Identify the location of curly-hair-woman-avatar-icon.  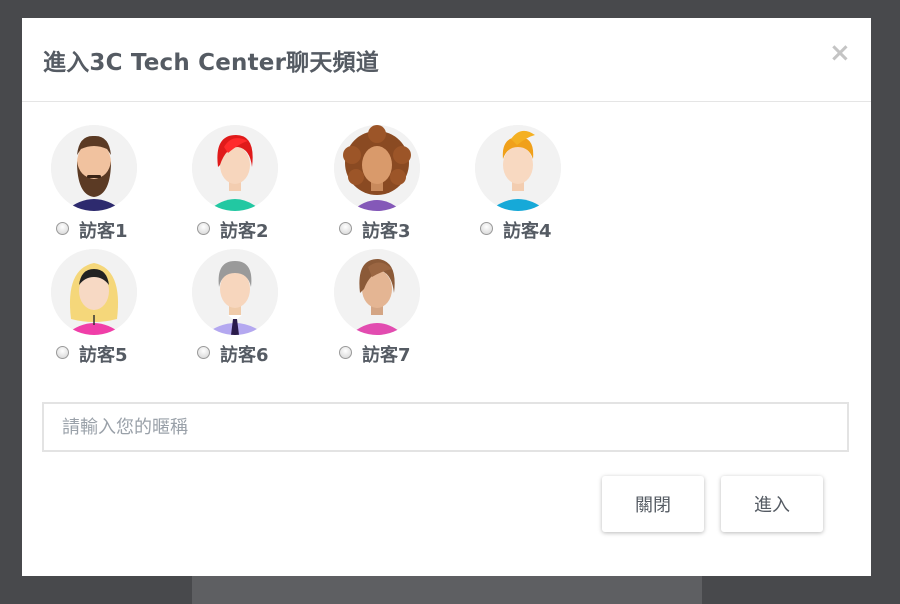
(377, 168).